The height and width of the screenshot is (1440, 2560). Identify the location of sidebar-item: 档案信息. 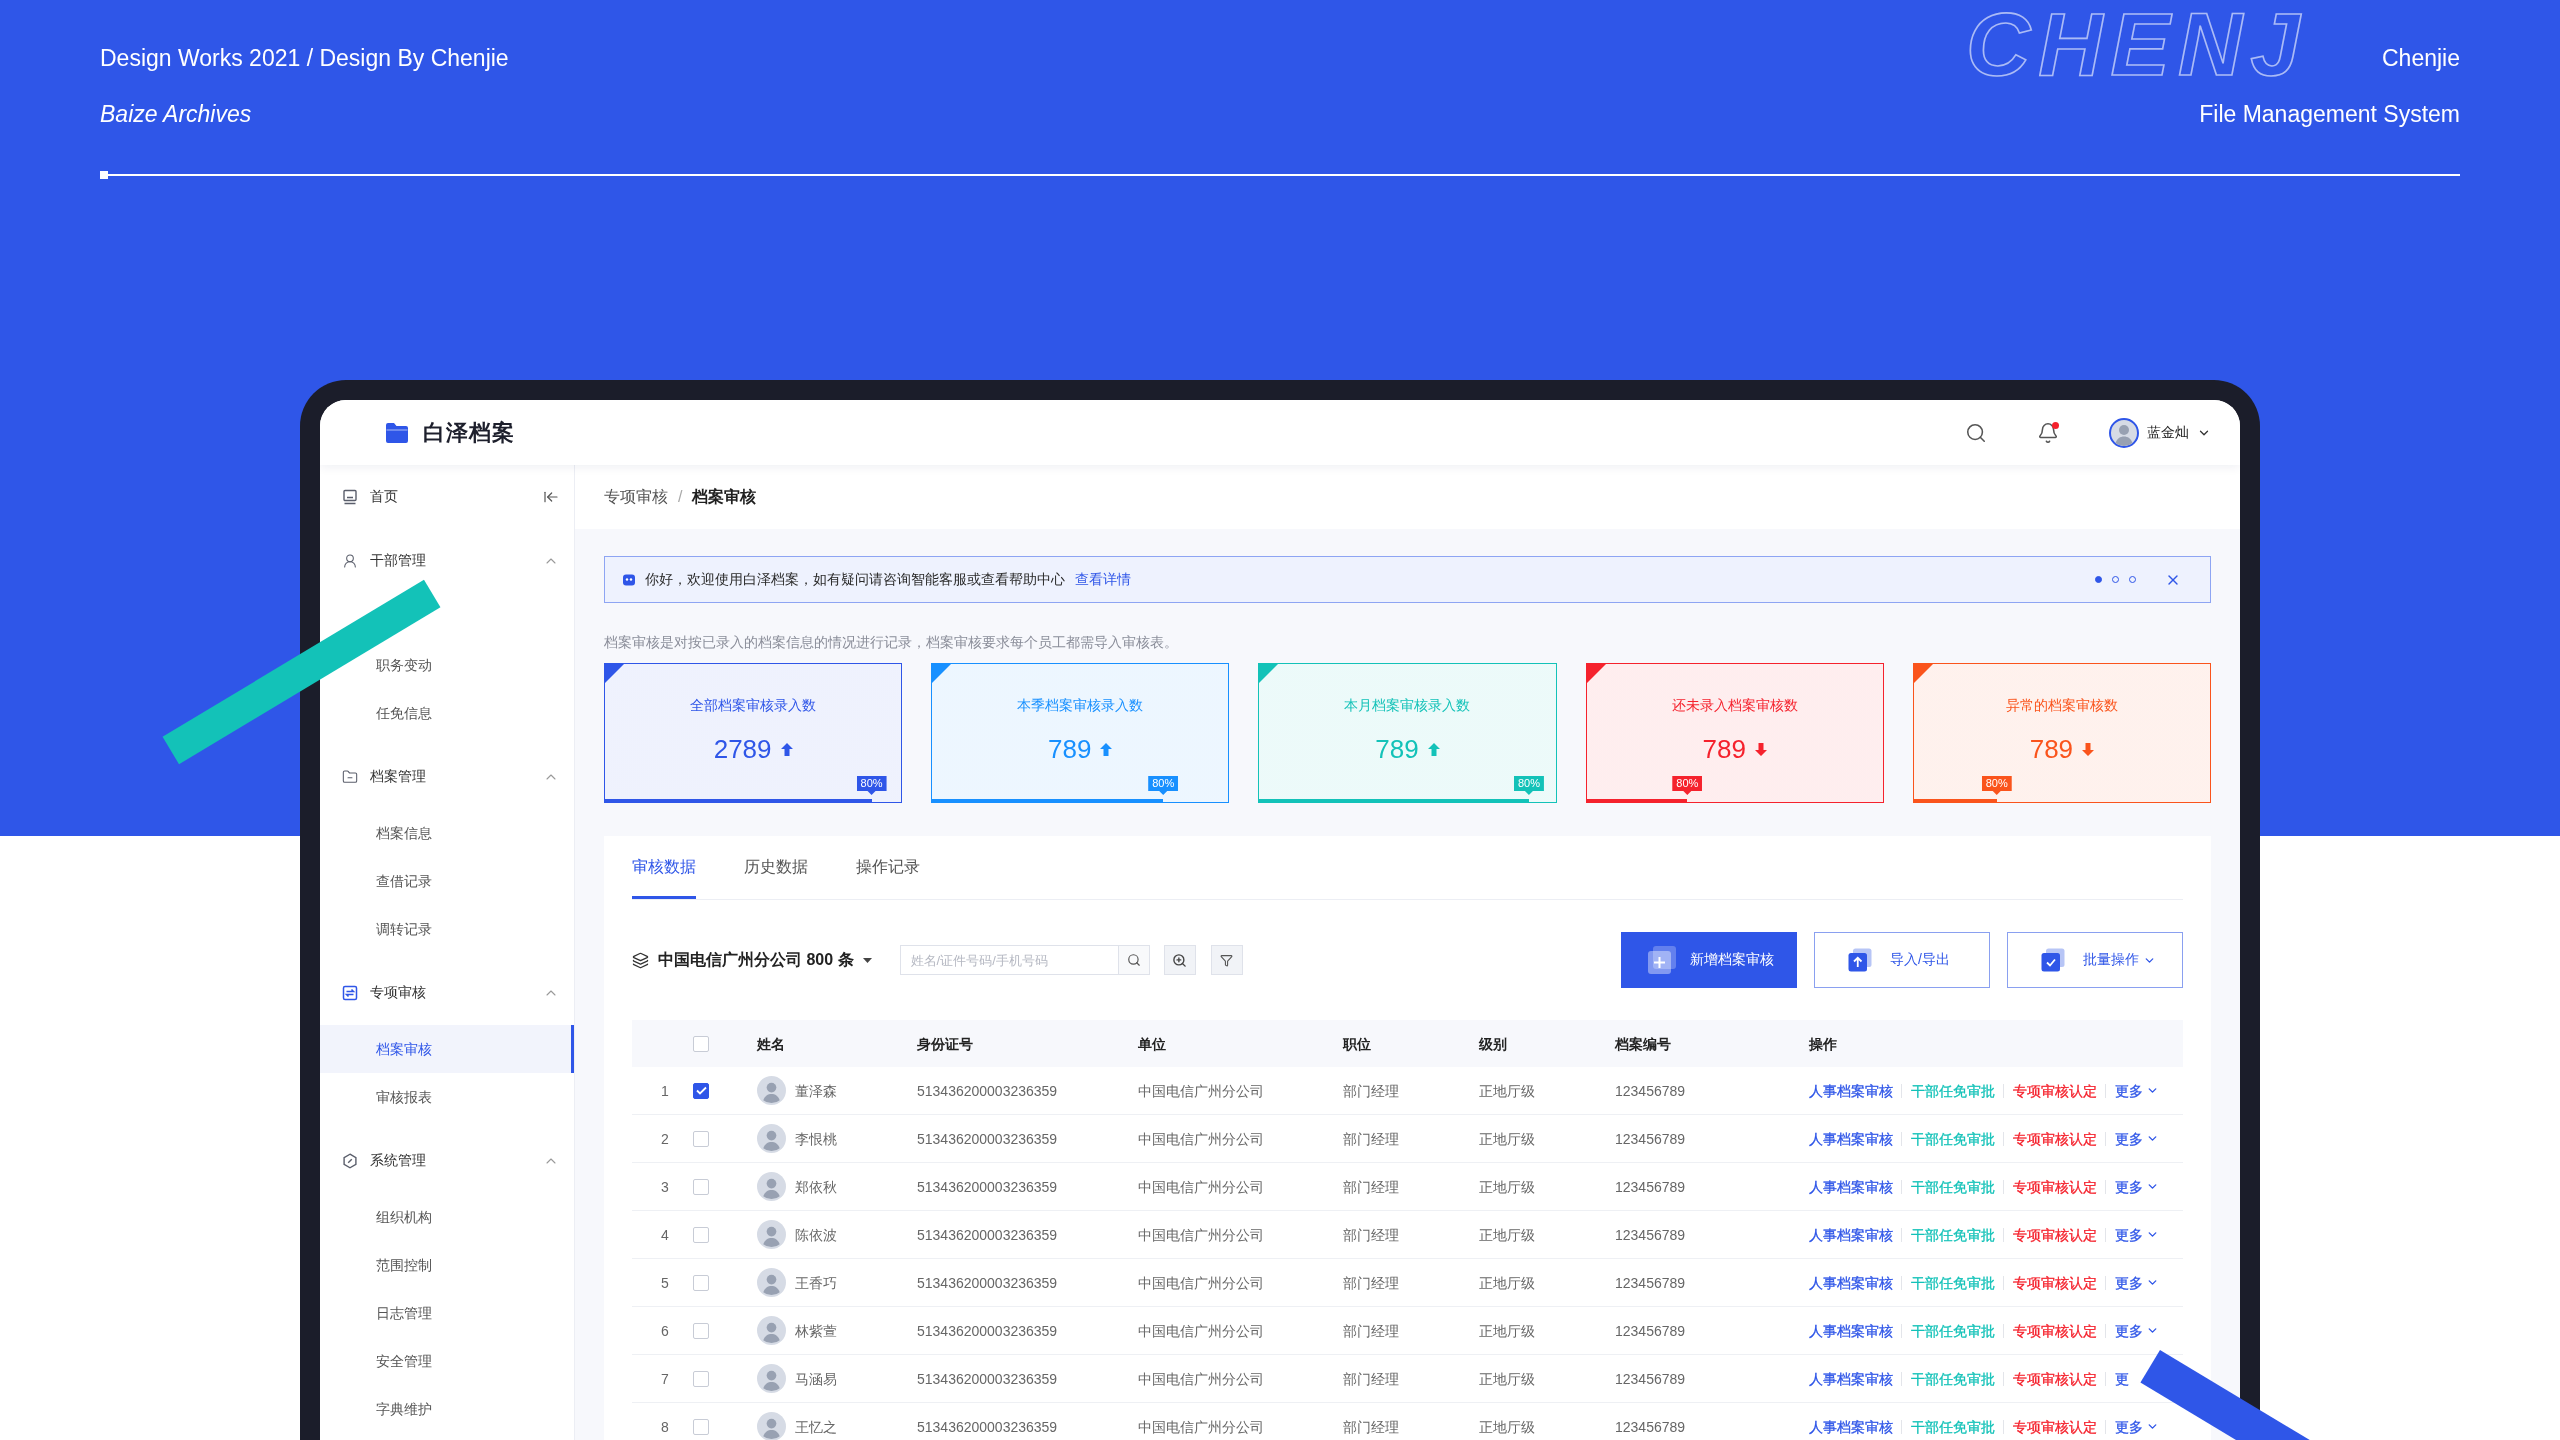
(404, 833).